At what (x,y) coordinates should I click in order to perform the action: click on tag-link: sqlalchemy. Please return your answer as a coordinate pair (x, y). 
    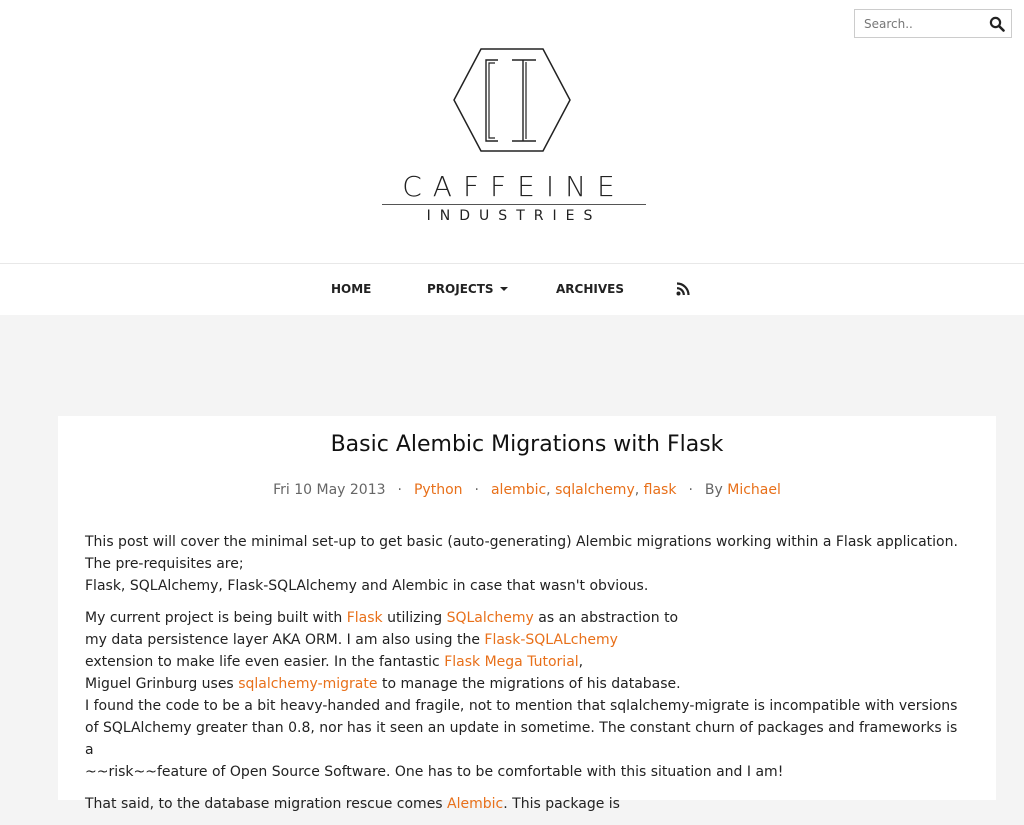
    Looking at the image, I should click on (595, 490).